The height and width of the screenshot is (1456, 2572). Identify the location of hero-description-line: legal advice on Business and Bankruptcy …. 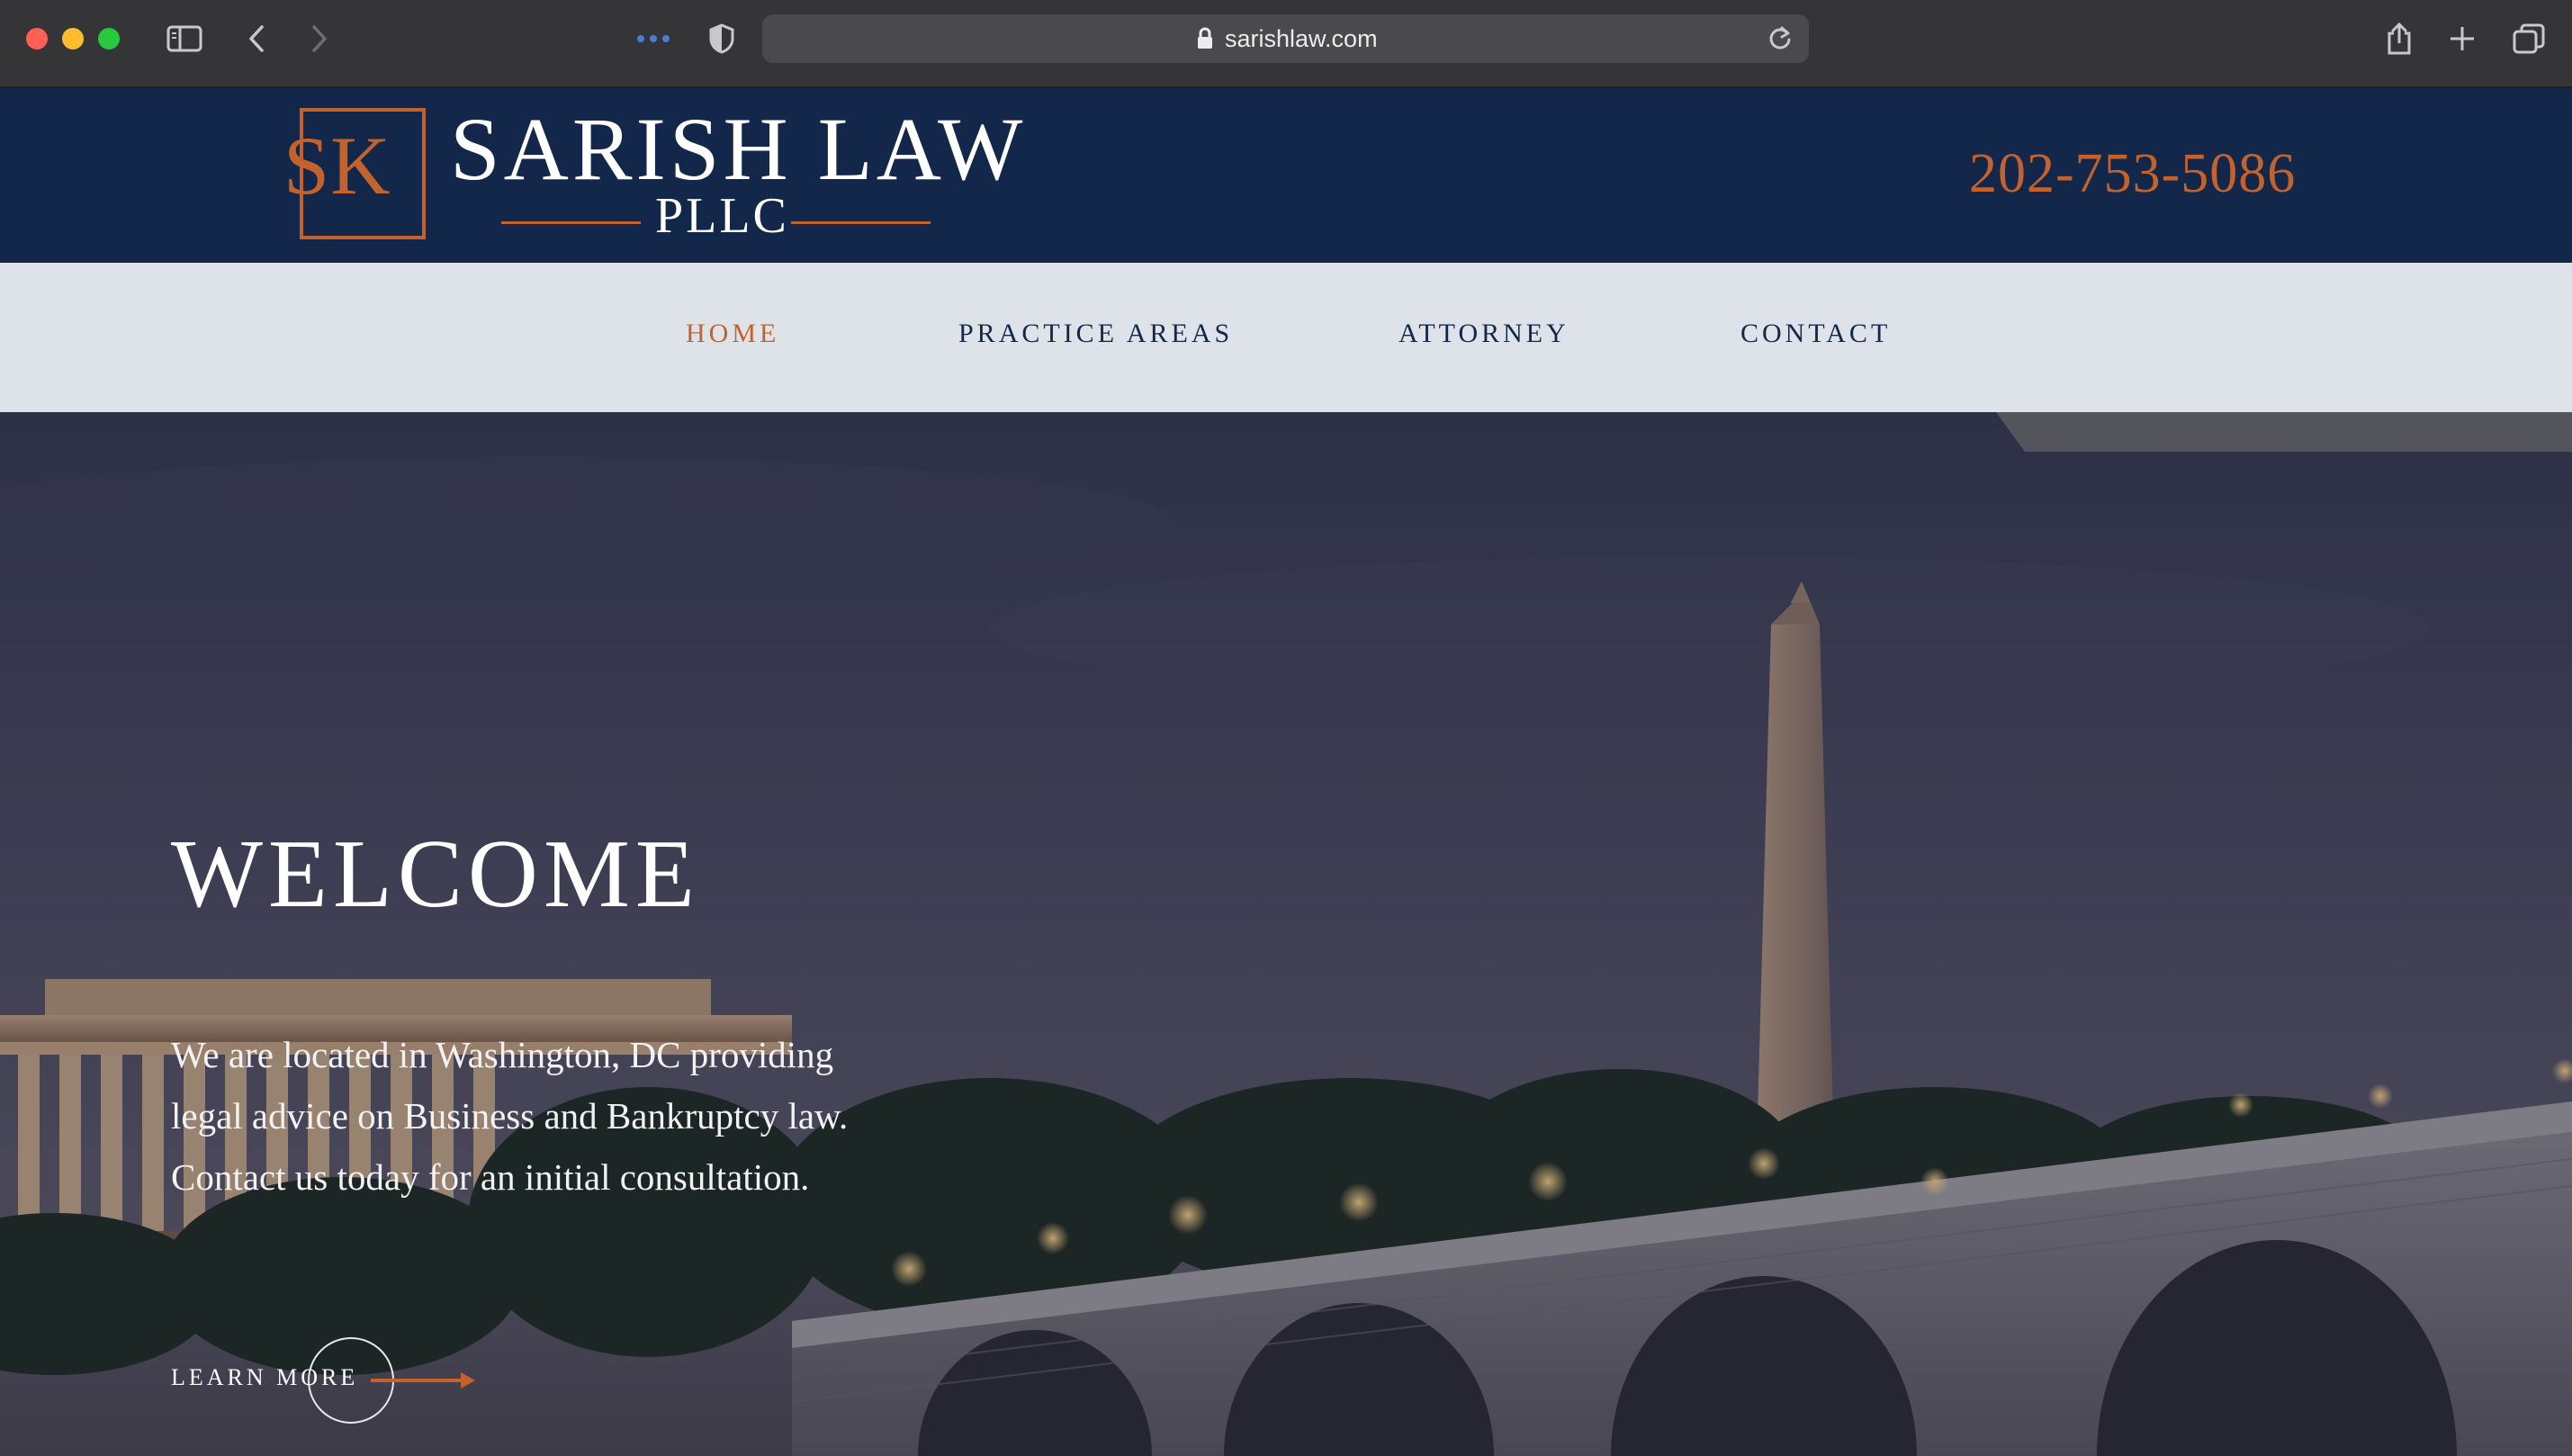
(510, 1116).